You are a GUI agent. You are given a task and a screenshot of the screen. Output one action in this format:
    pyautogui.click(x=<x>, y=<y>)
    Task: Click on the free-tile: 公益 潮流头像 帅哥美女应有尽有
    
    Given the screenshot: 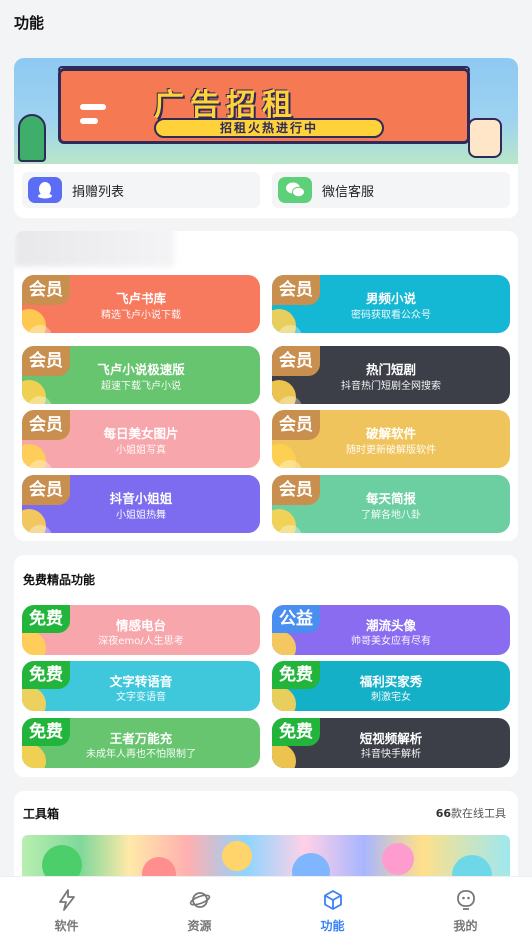 What is the action you would take?
    pyautogui.click(x=391, y=630)
    